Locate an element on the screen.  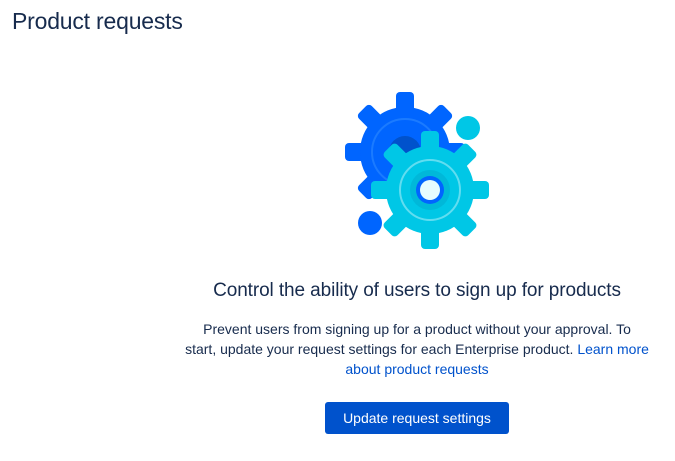
page-title: Product requests is located at coordinates (97, 21).